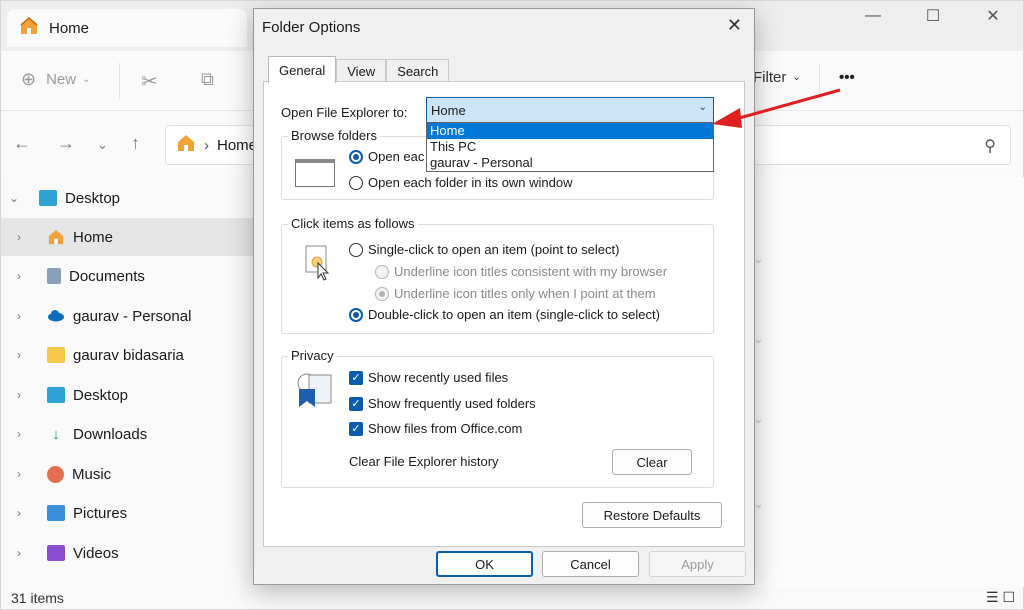  Describe the element at coordinates (129, 395) in the screenshot. I see `sidebar-item-desktop: › Desktop` at that location.